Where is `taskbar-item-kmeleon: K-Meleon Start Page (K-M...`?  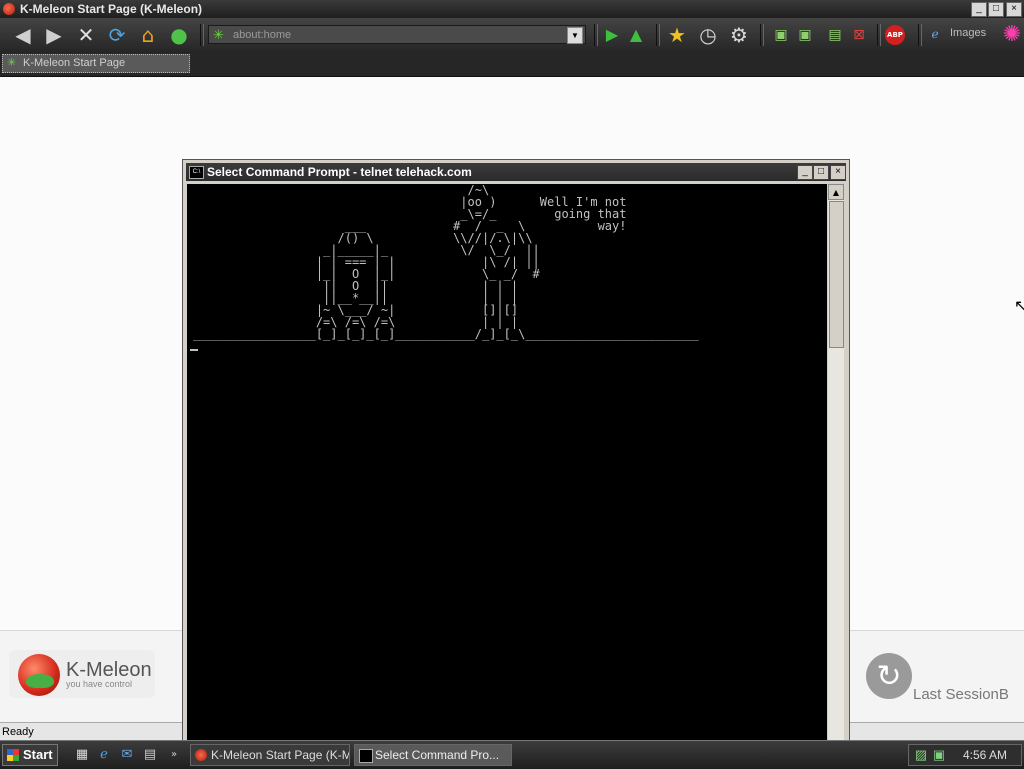 taskbar-item-kmeleon: K-Meleon Start Page (K-M... is located at coordinates (270, 755).